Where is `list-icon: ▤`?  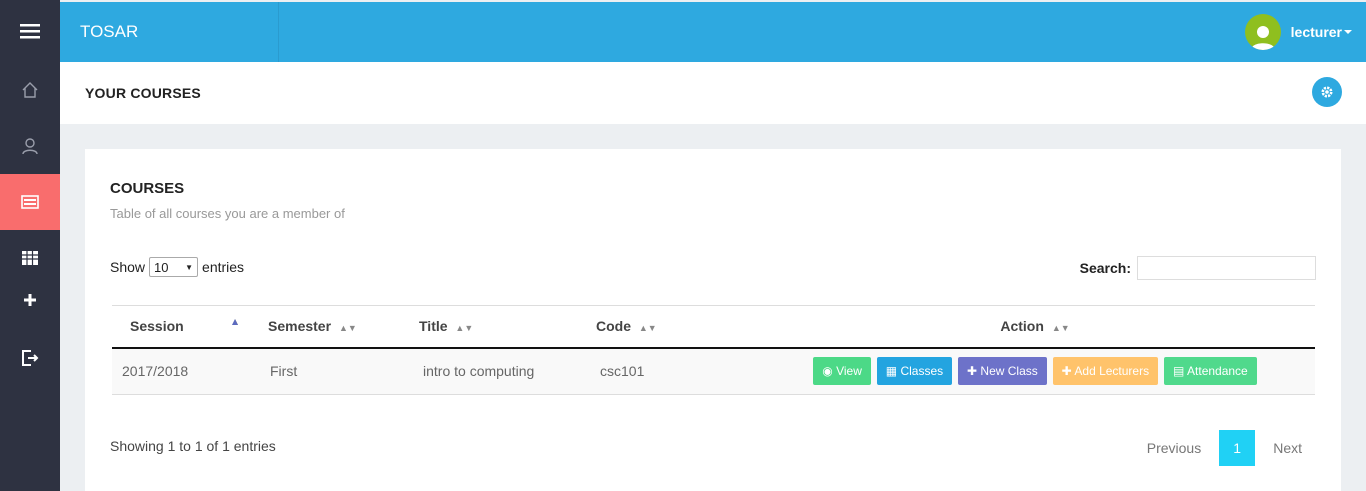 list-icon: ▤ is located at coordinates (1180, 371).